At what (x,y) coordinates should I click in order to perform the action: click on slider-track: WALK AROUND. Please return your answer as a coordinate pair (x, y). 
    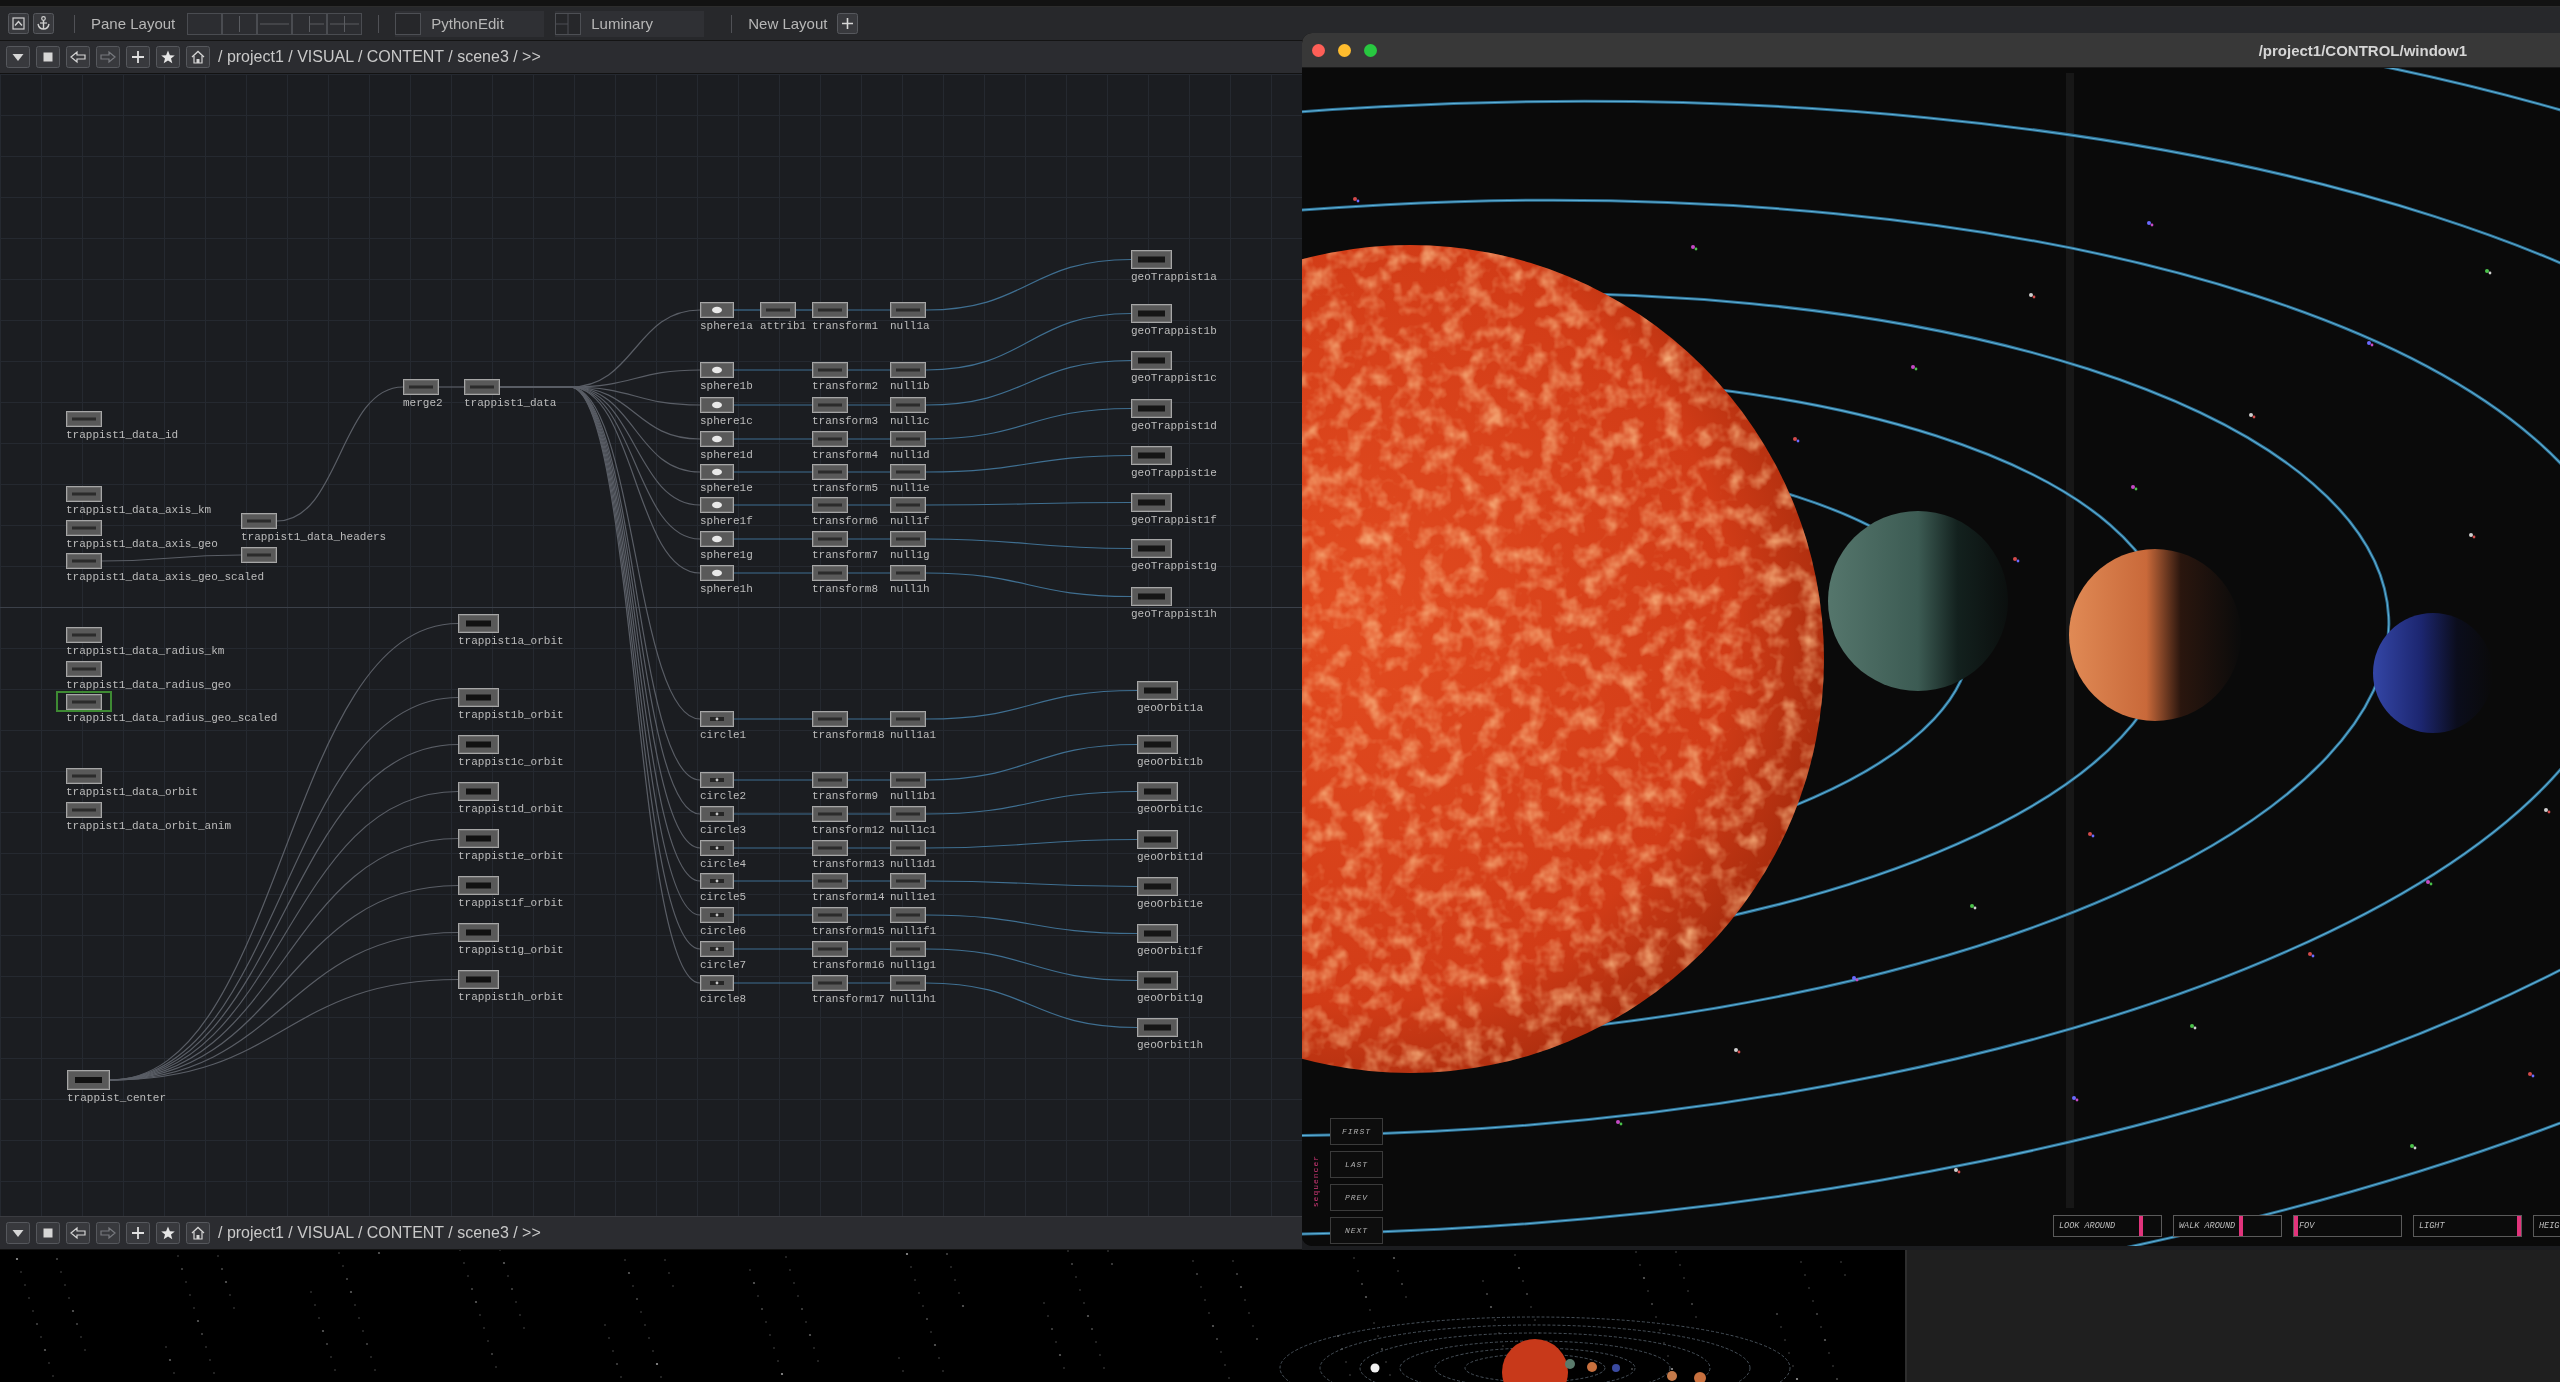
    Looking at the image, I should click on (2227, 1226).